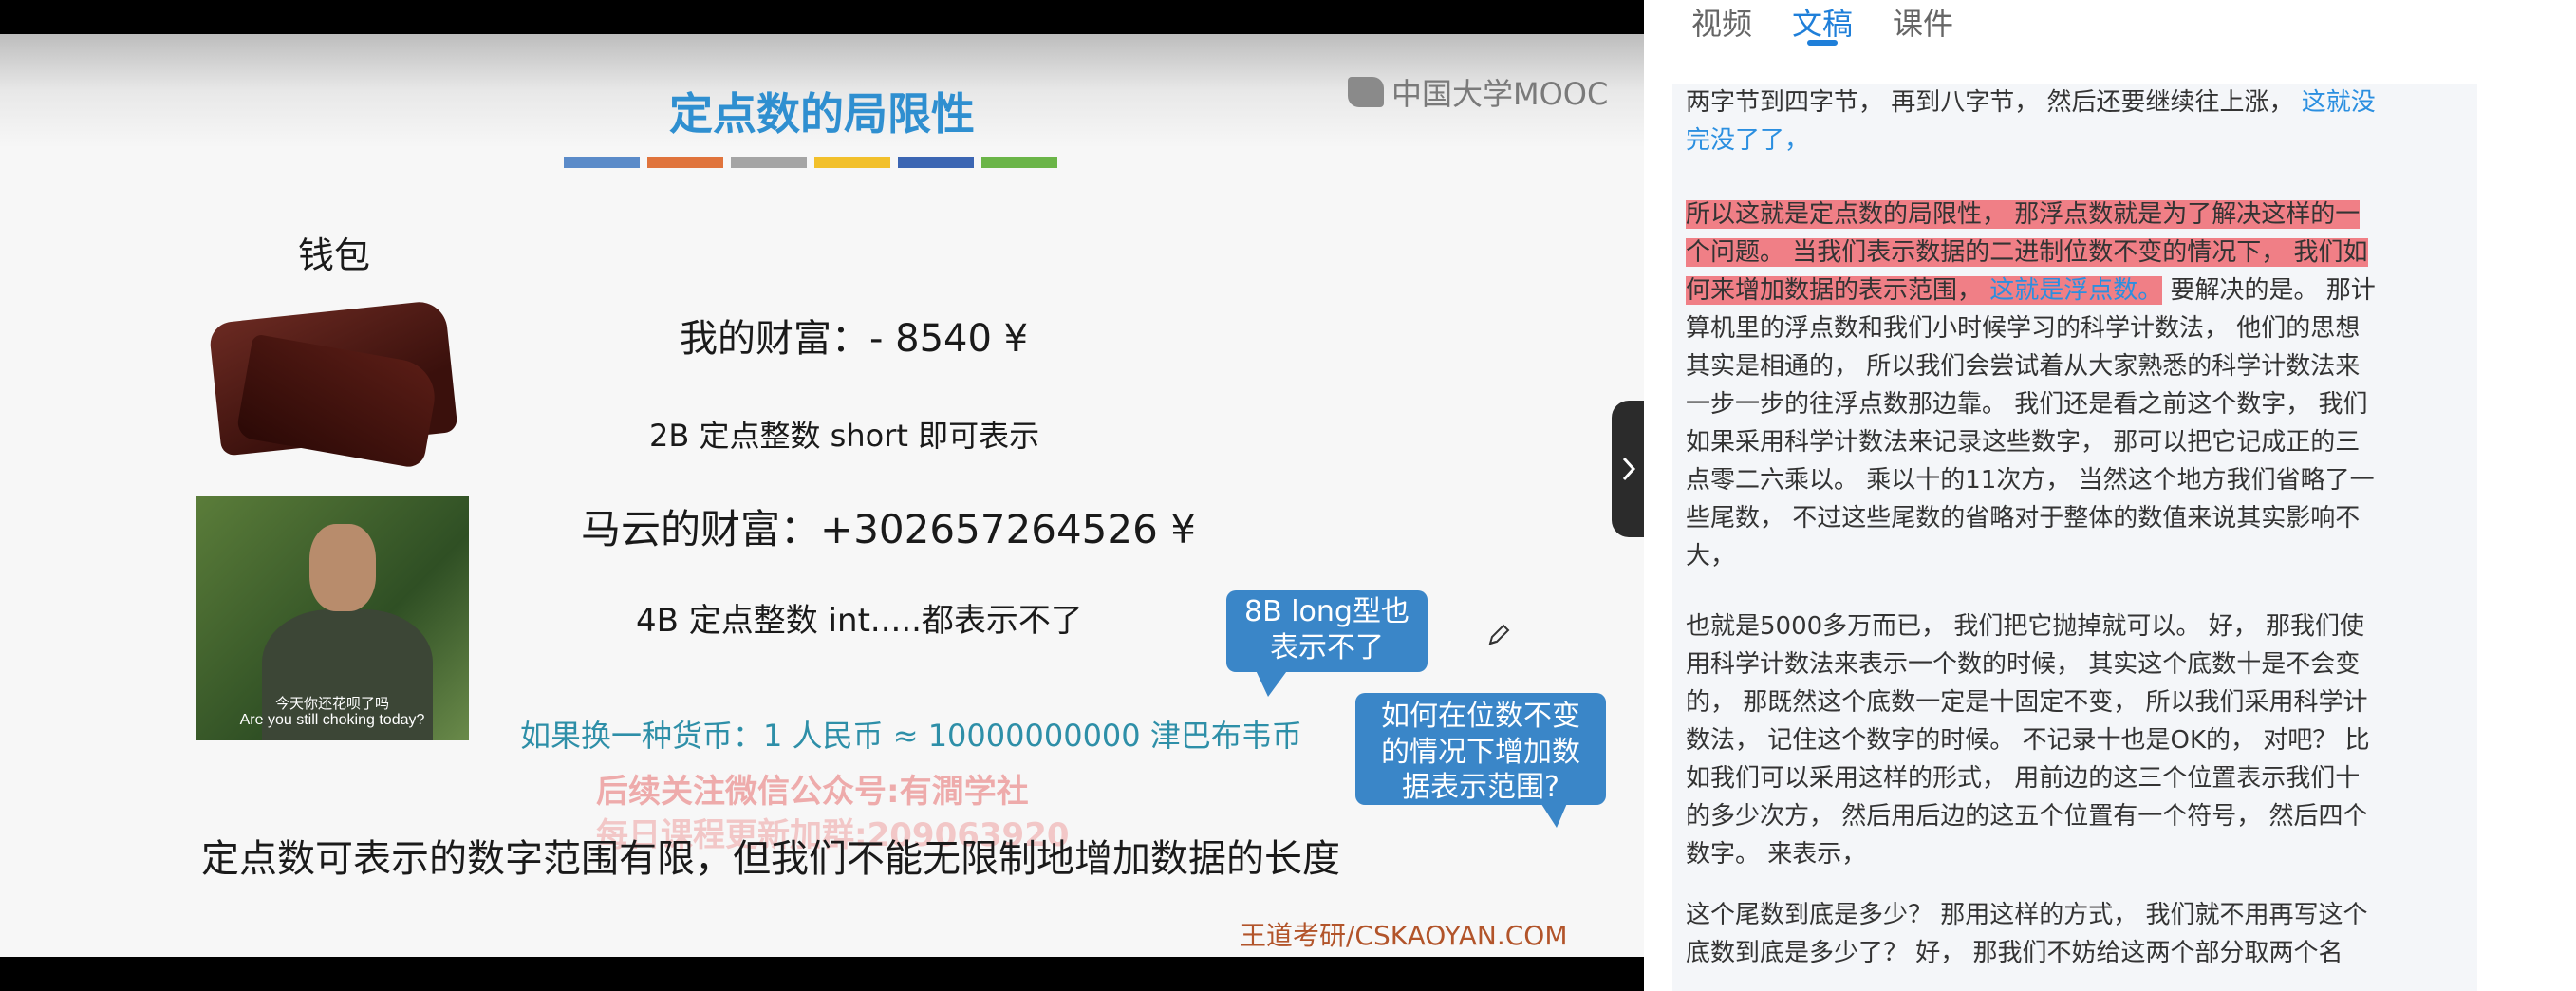 The height and width of the screenshot is (991, 2576). I want to click on tab-label: 文稿, so click(1823, 24).